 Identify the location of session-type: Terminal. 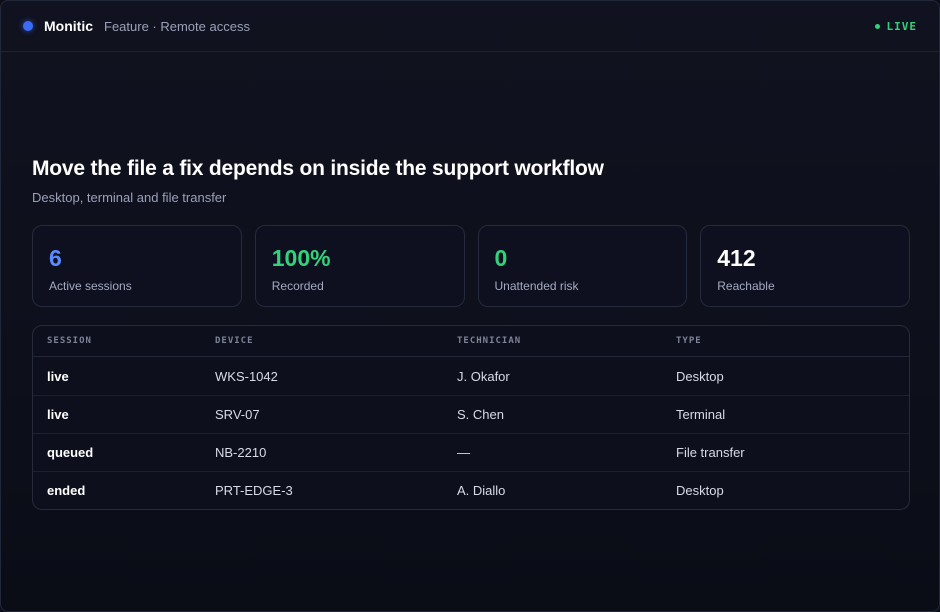
(701, 414).